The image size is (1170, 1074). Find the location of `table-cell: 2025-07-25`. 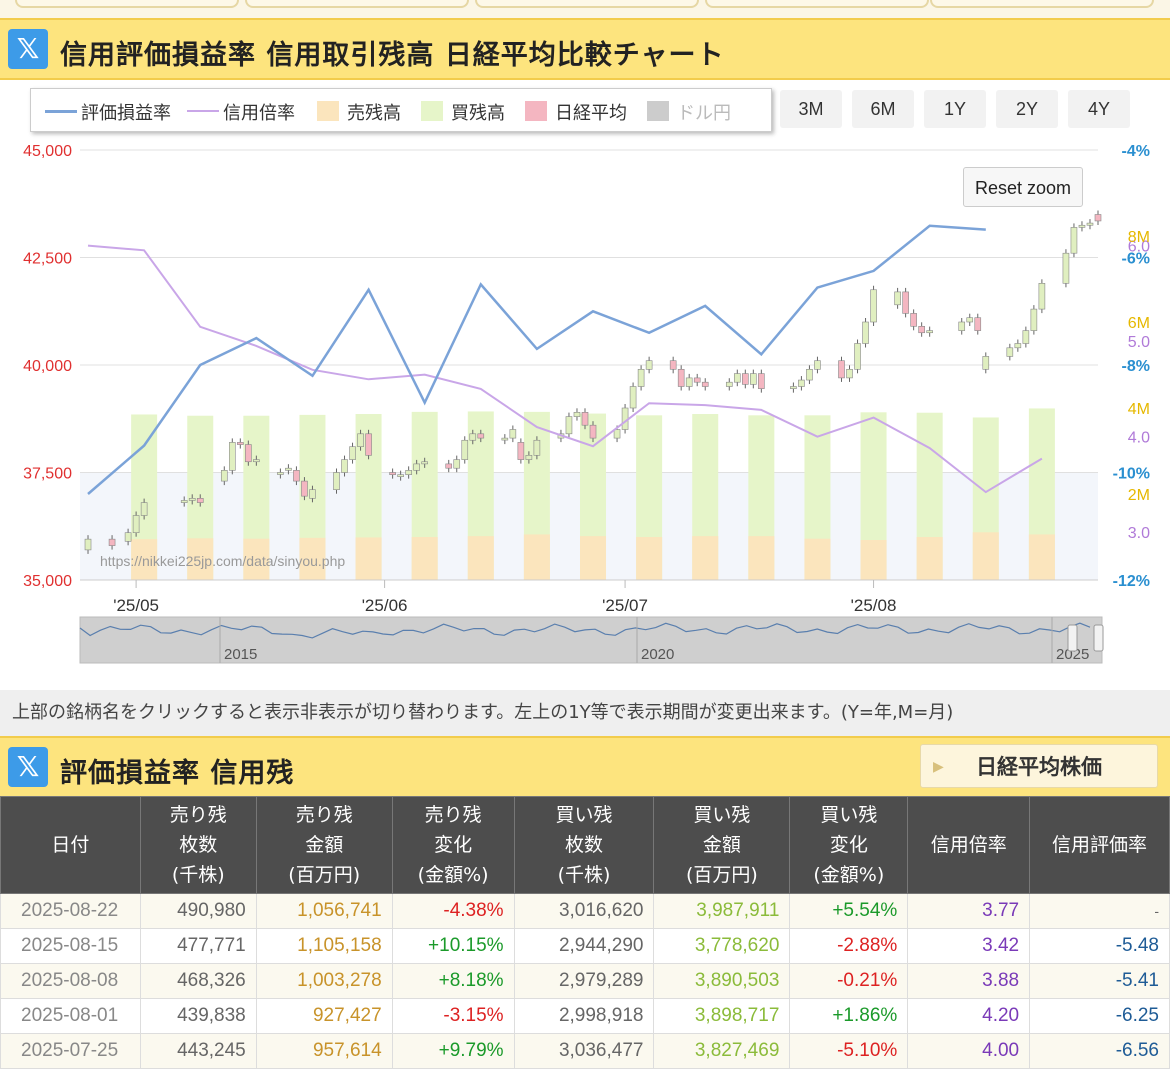

table-cell: 2025-07-25 is located at coordinates (70, 1051).